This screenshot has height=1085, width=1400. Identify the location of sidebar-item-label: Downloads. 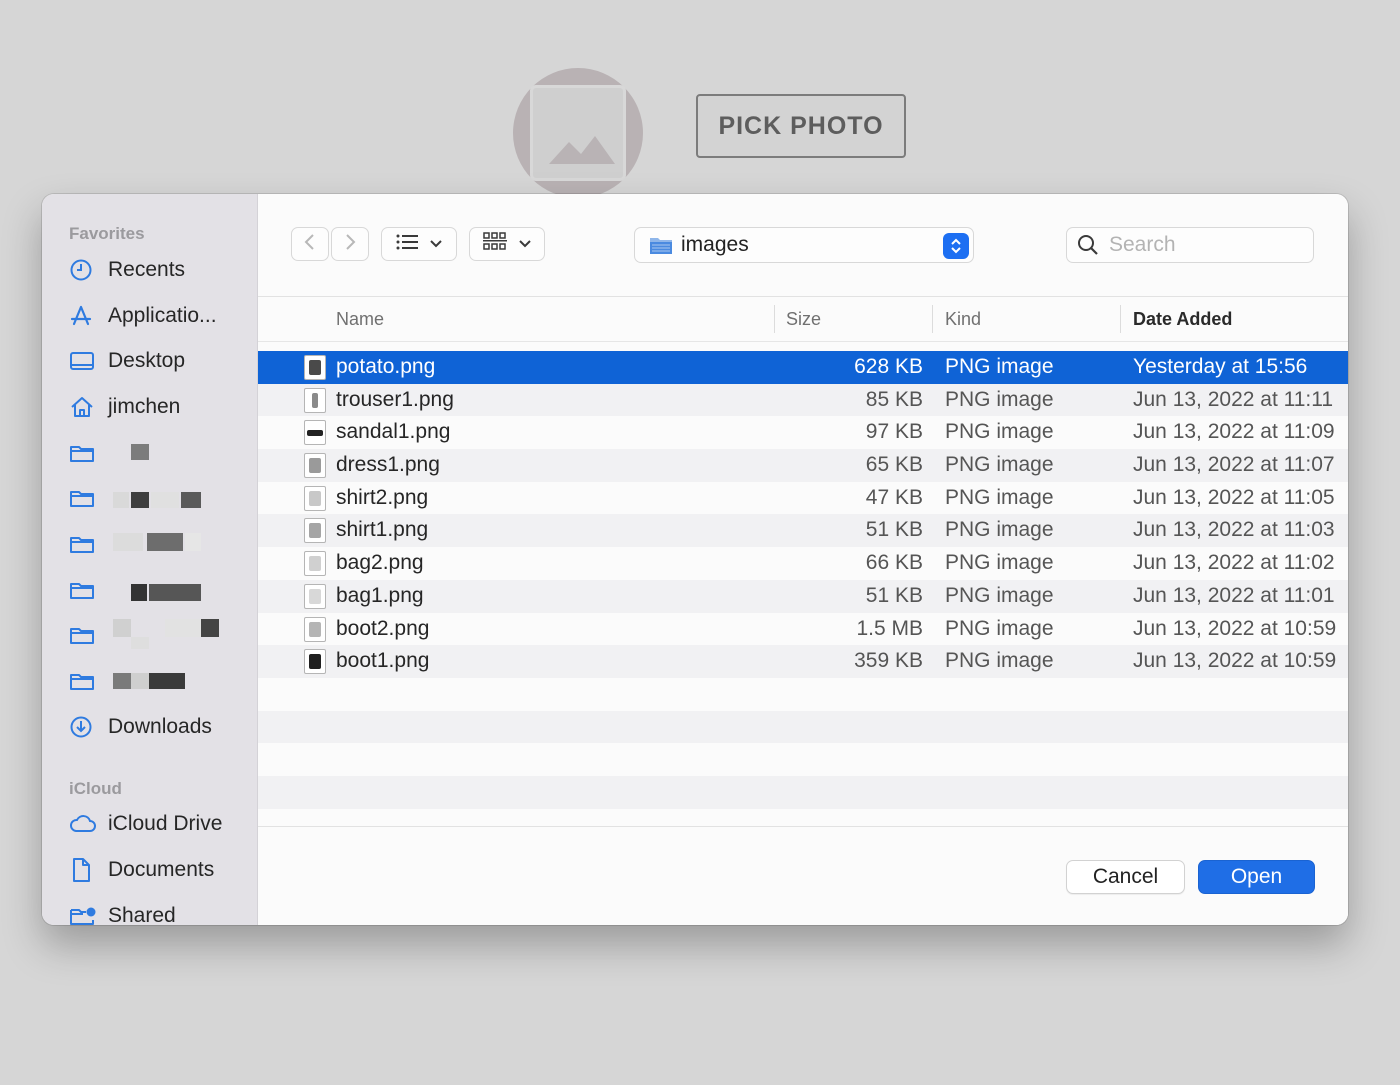
(160, 726).